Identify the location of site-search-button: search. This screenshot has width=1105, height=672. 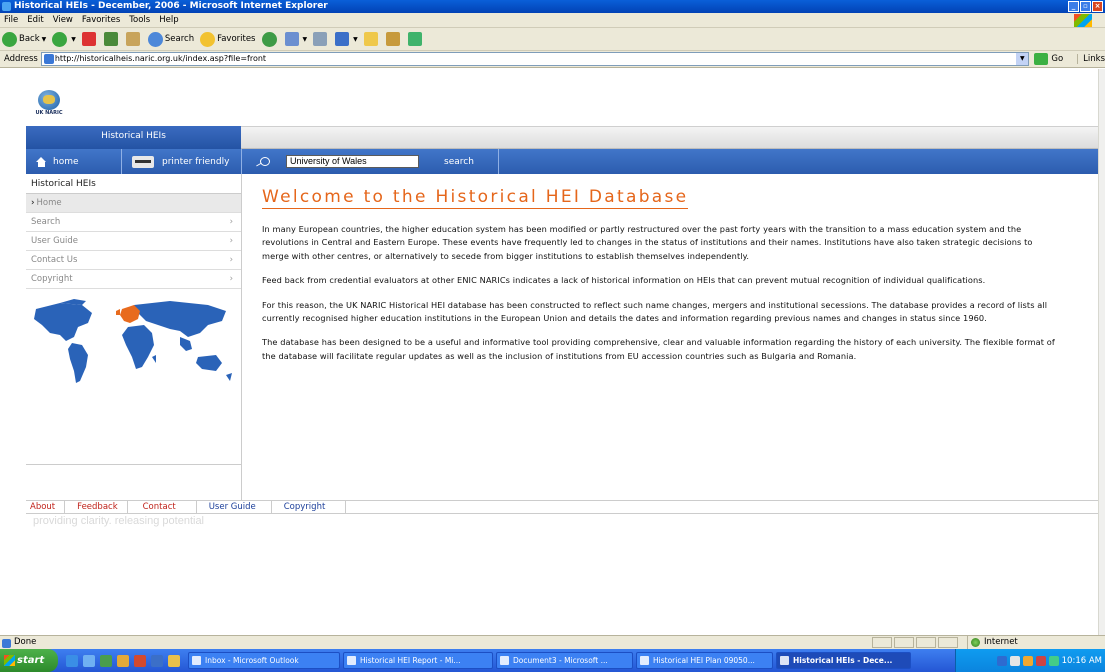
(459, 162).